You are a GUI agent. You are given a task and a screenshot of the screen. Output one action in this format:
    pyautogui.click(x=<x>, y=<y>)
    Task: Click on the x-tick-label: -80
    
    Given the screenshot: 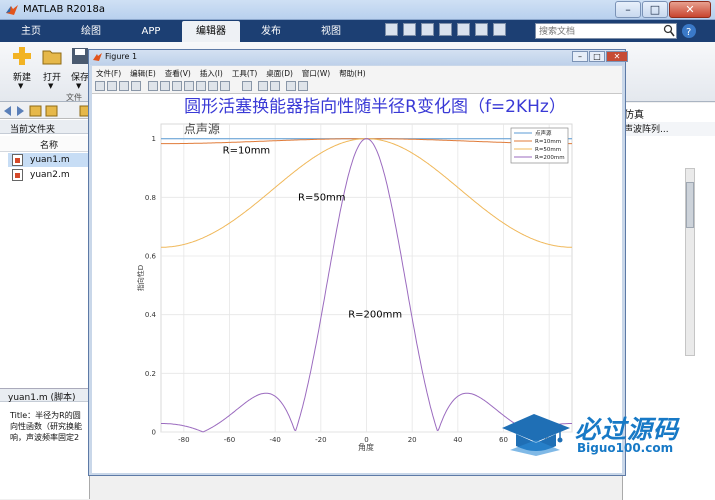 What is the action you would take?
    pyautogui.click(x=183, y=440)
    